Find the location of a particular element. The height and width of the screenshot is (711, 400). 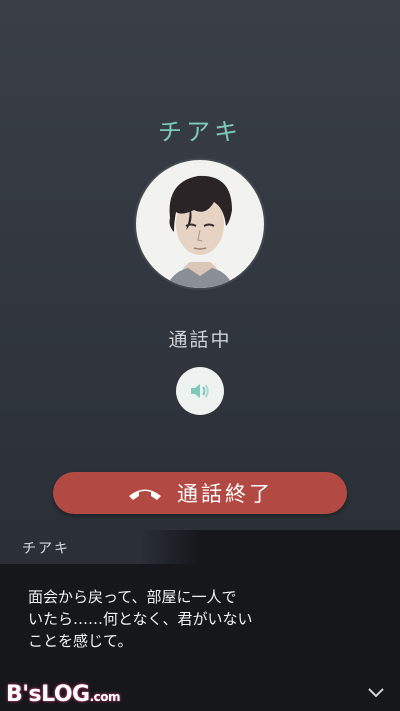

speaker-name: チアキ is located at coordinates (46, 549).